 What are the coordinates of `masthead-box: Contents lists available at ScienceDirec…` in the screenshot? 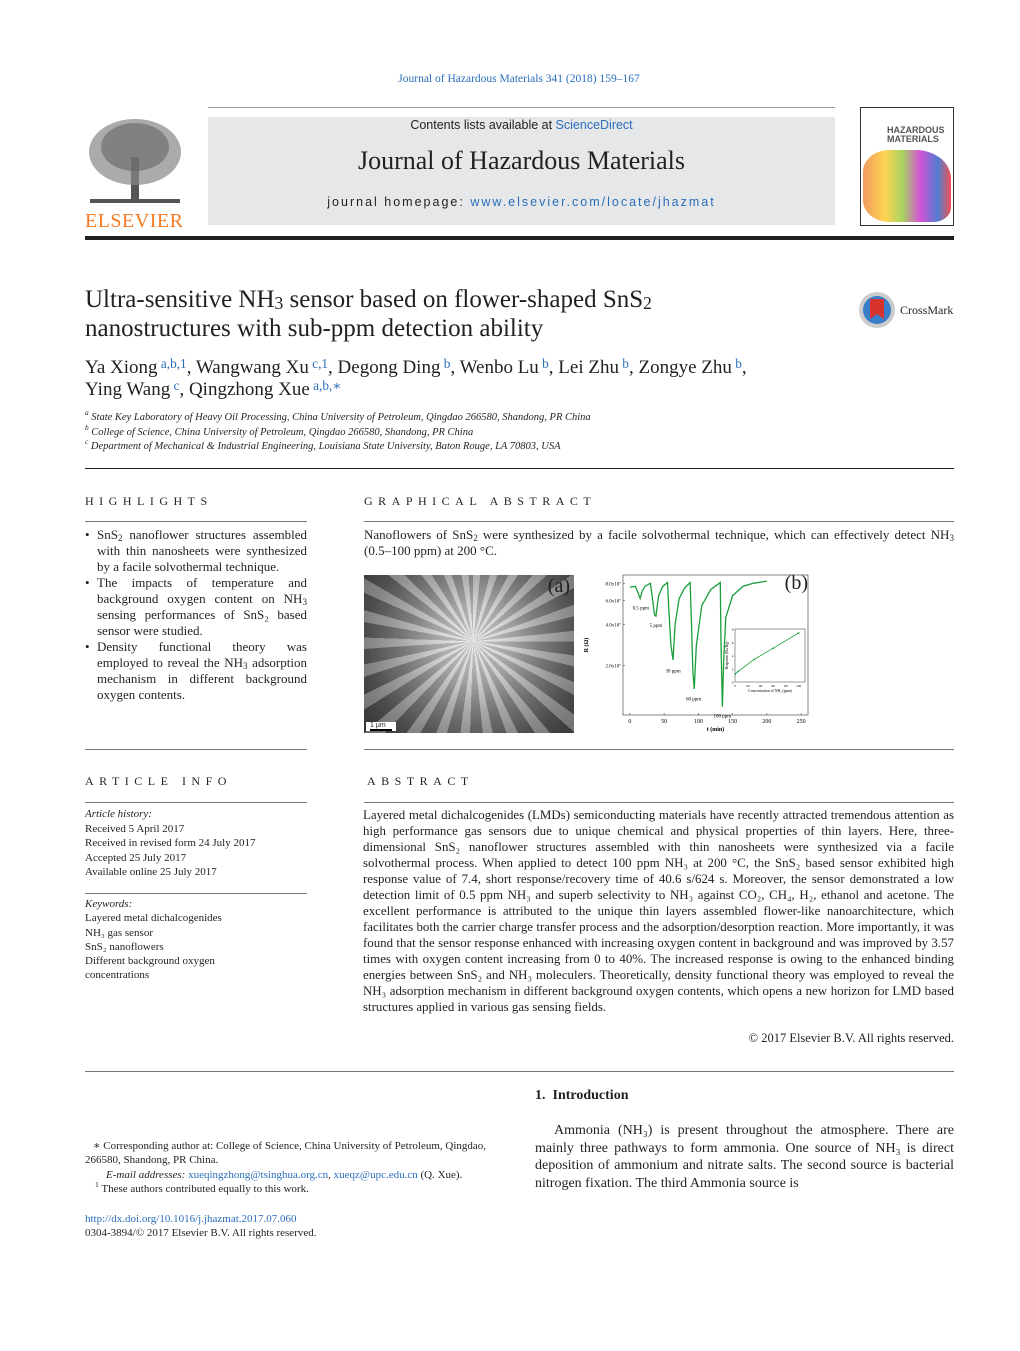 It's located at (521, 171).